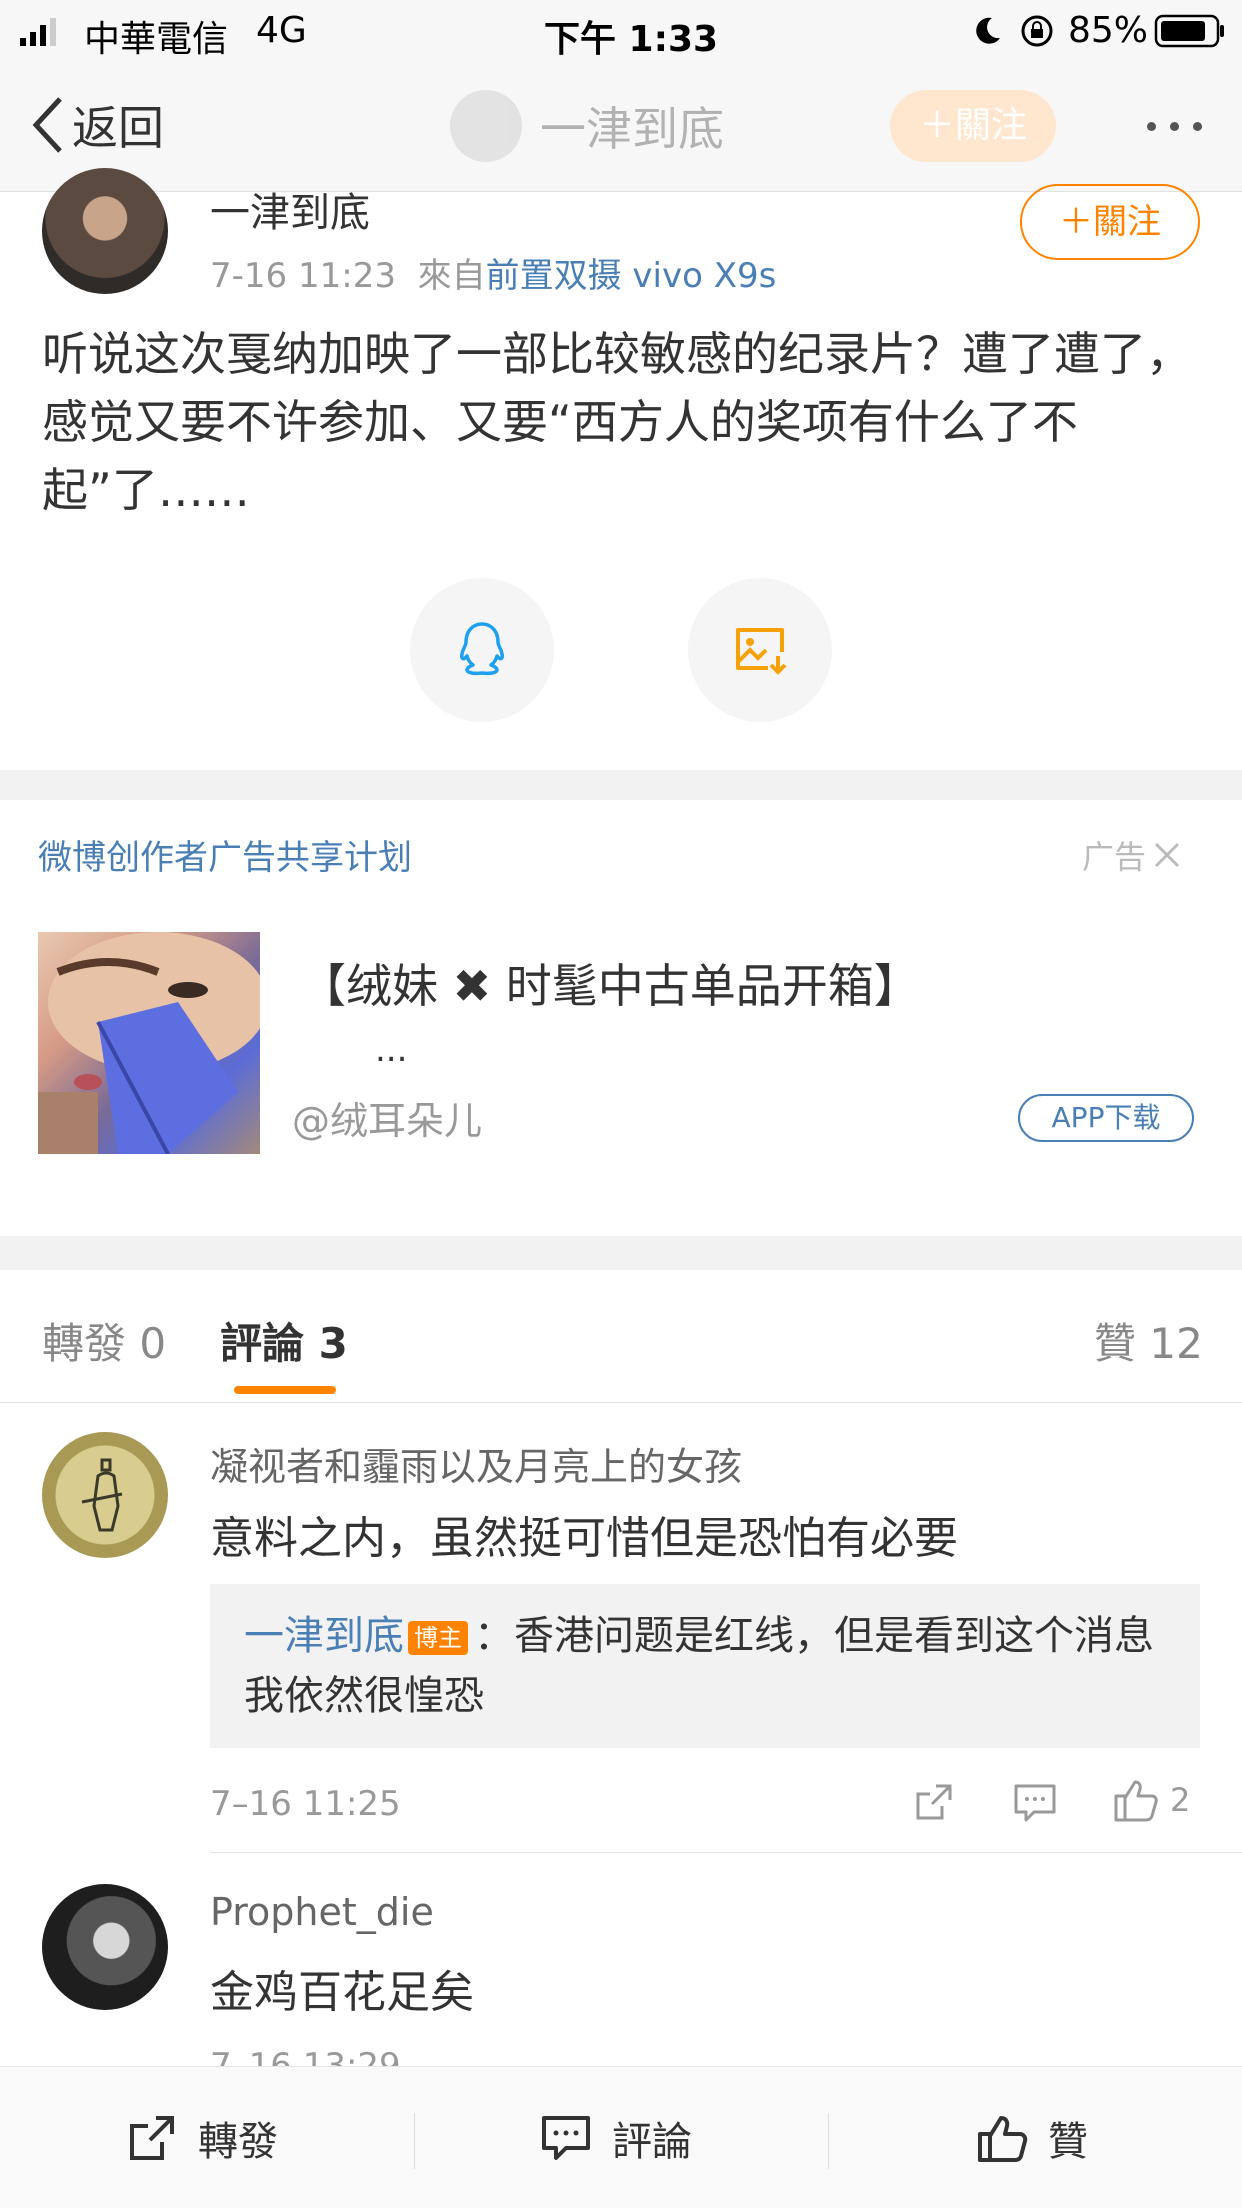 This screenshot has width=1242, height=2208. Describe the element at coordinates (281, 30) in the screenshot. I see `network-type: 4G` at that location.